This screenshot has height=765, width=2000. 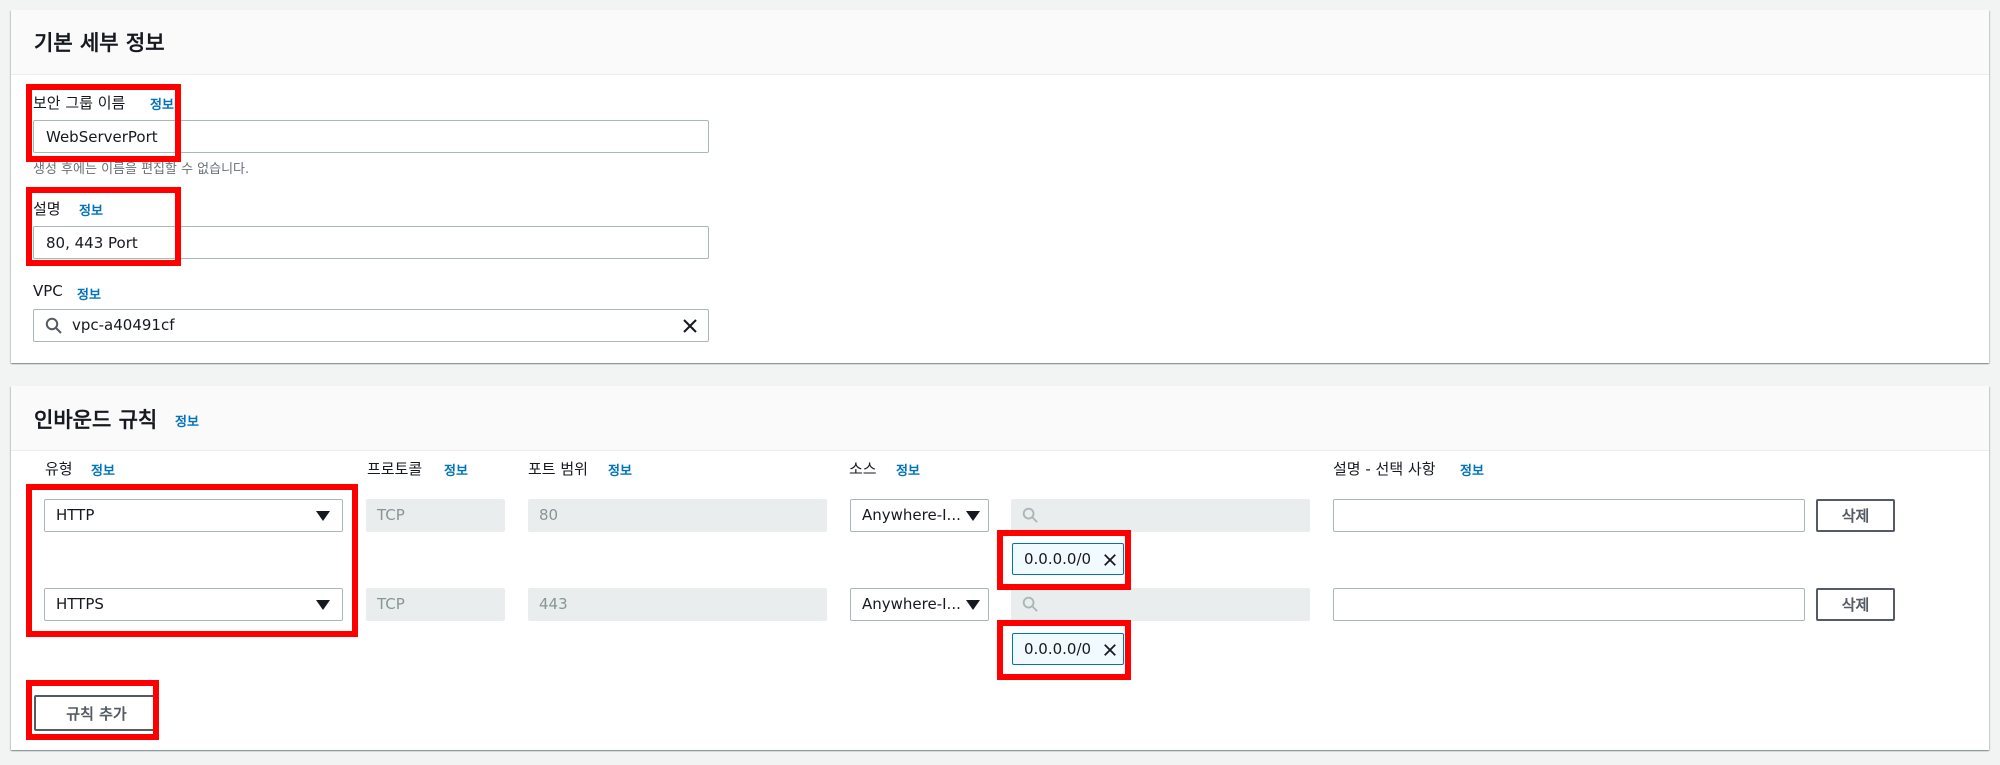 I want to click on security-group-name-hint: 생성 후에는 이름을 편집할 수 없습니다., so click(x=141, y=169).